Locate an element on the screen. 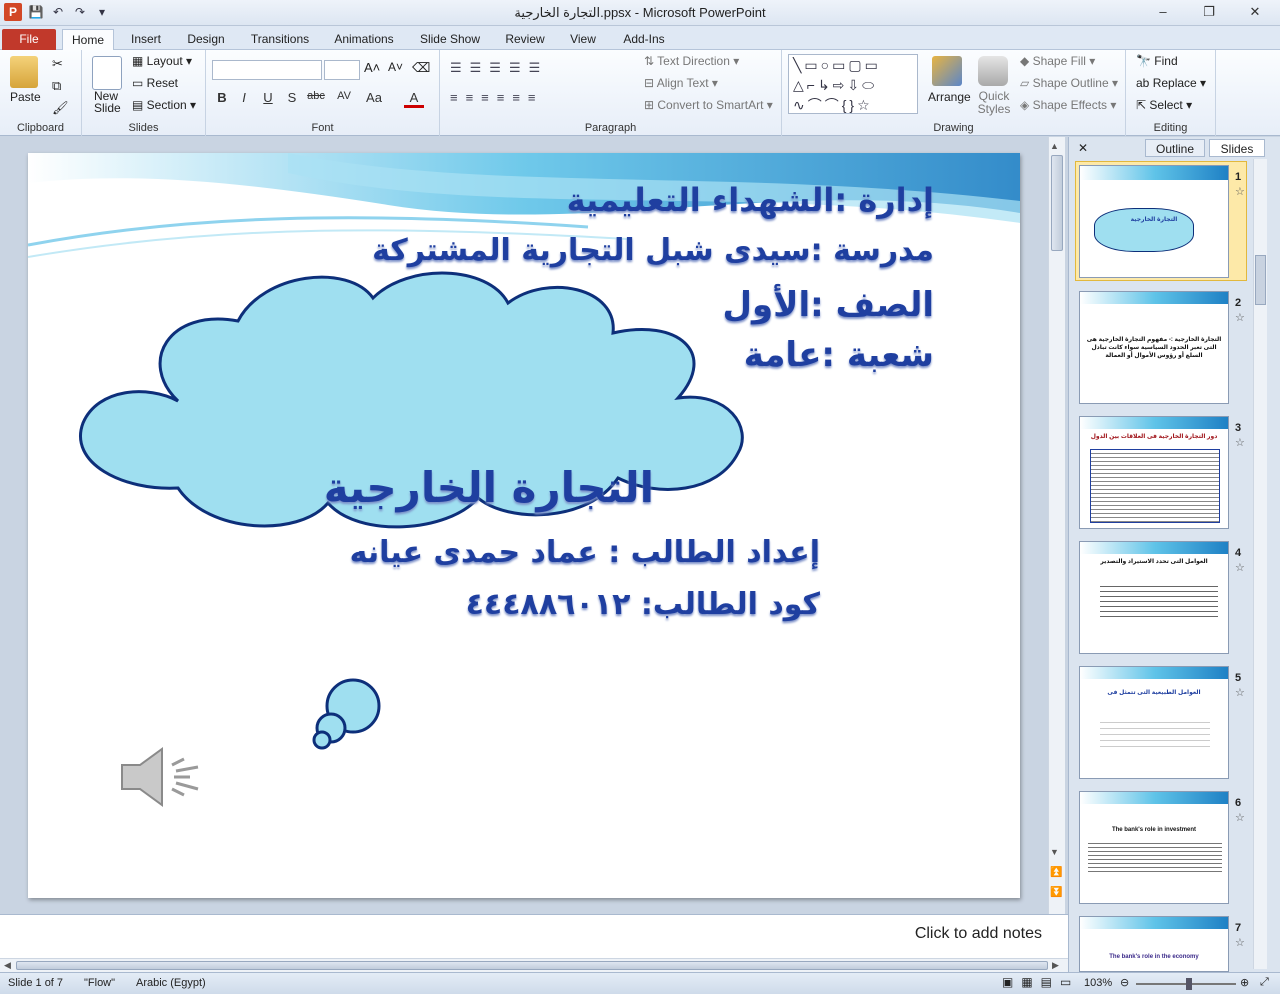 This screenshot has width=1280, height=994. fit-to-window-icon: ⤢ is located at coordinates (1264, 982).